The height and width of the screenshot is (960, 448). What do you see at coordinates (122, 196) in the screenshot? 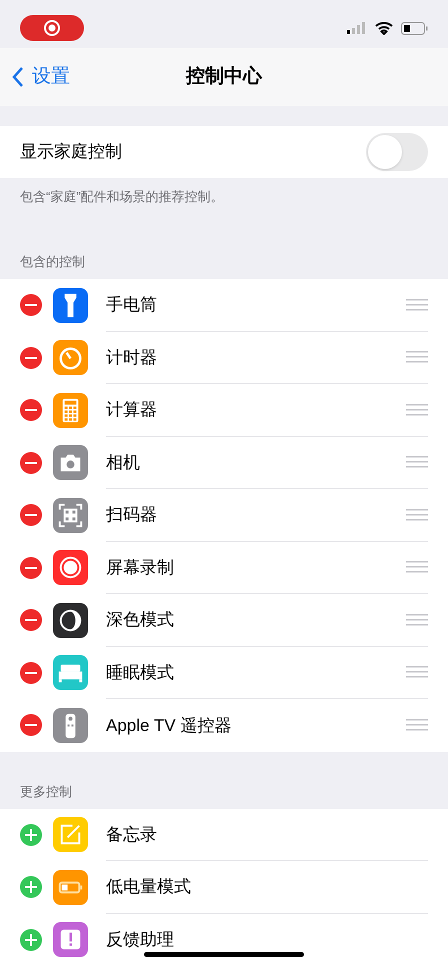
I see `footer-note: 包含“家庭”配件和场景的推荐控制。` at bounding box center [122, 196].